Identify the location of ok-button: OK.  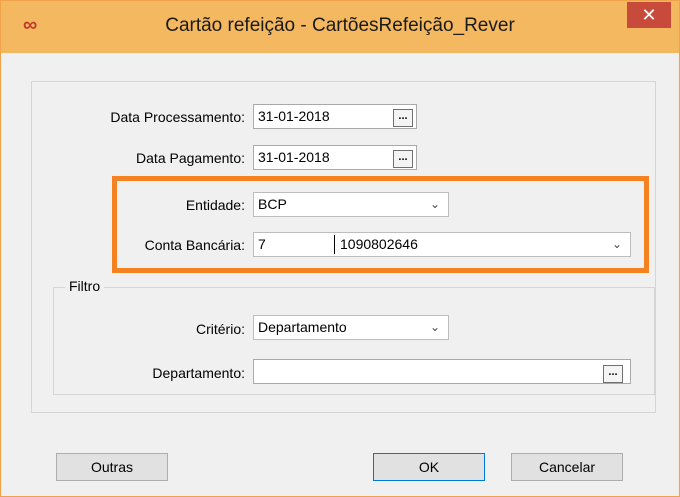
(429, 467).